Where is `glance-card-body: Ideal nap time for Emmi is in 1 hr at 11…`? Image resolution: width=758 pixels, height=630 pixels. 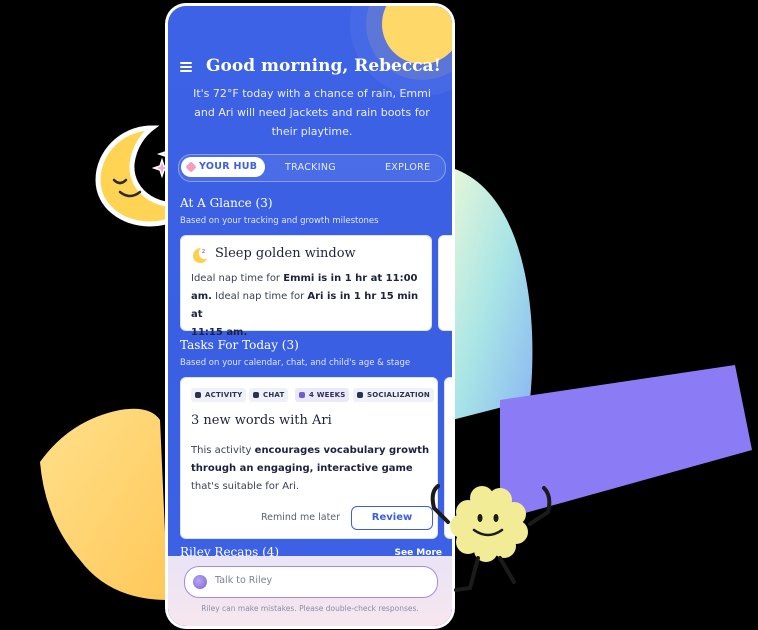 glance-card-body: Ideal nap time for Emmi is in 1 hr at 11… is located at coordinates (305, 305).